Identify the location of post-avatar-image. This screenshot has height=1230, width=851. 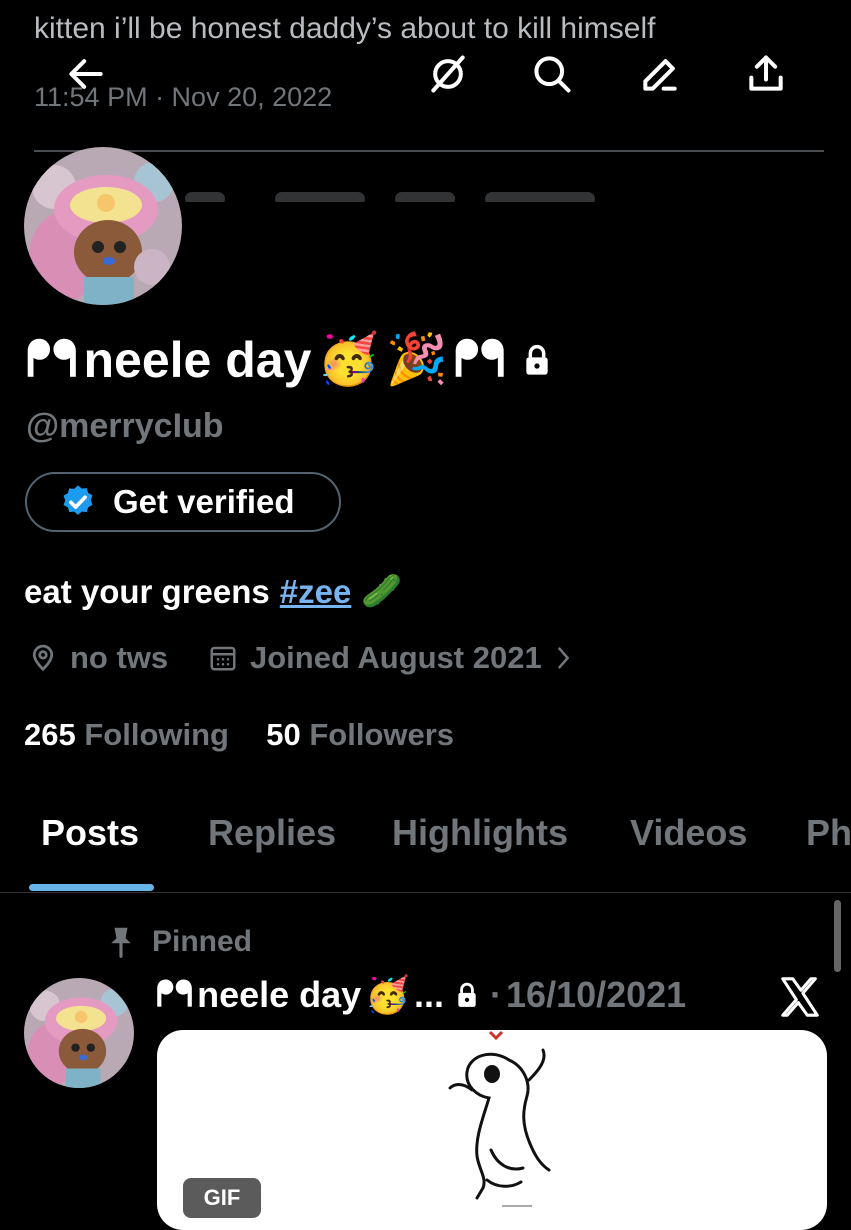
(79, 1033).